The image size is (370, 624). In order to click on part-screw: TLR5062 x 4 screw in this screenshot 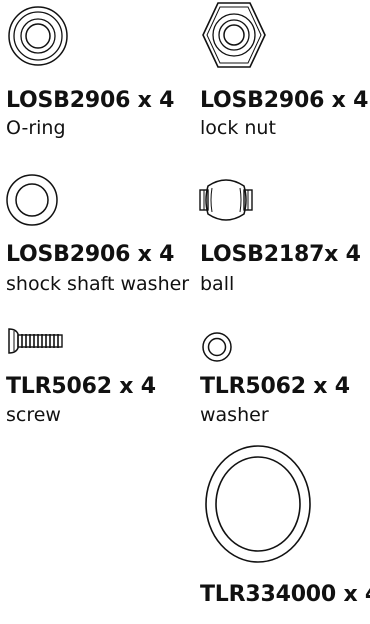, I will do `click(95, 380)`.